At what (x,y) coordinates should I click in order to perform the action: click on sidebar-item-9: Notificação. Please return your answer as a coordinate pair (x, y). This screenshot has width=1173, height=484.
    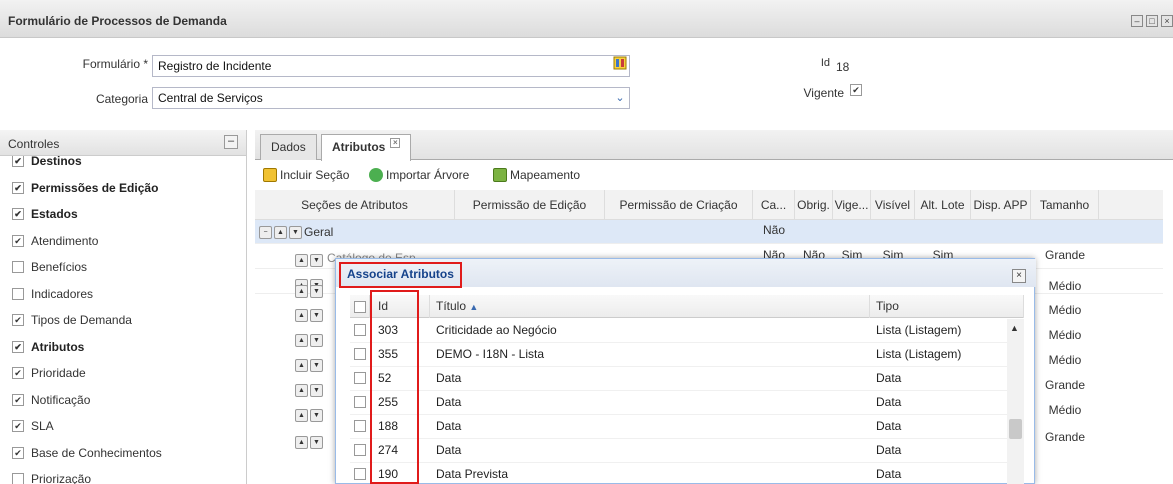
    Looking at the image, I should click on (123, 400).